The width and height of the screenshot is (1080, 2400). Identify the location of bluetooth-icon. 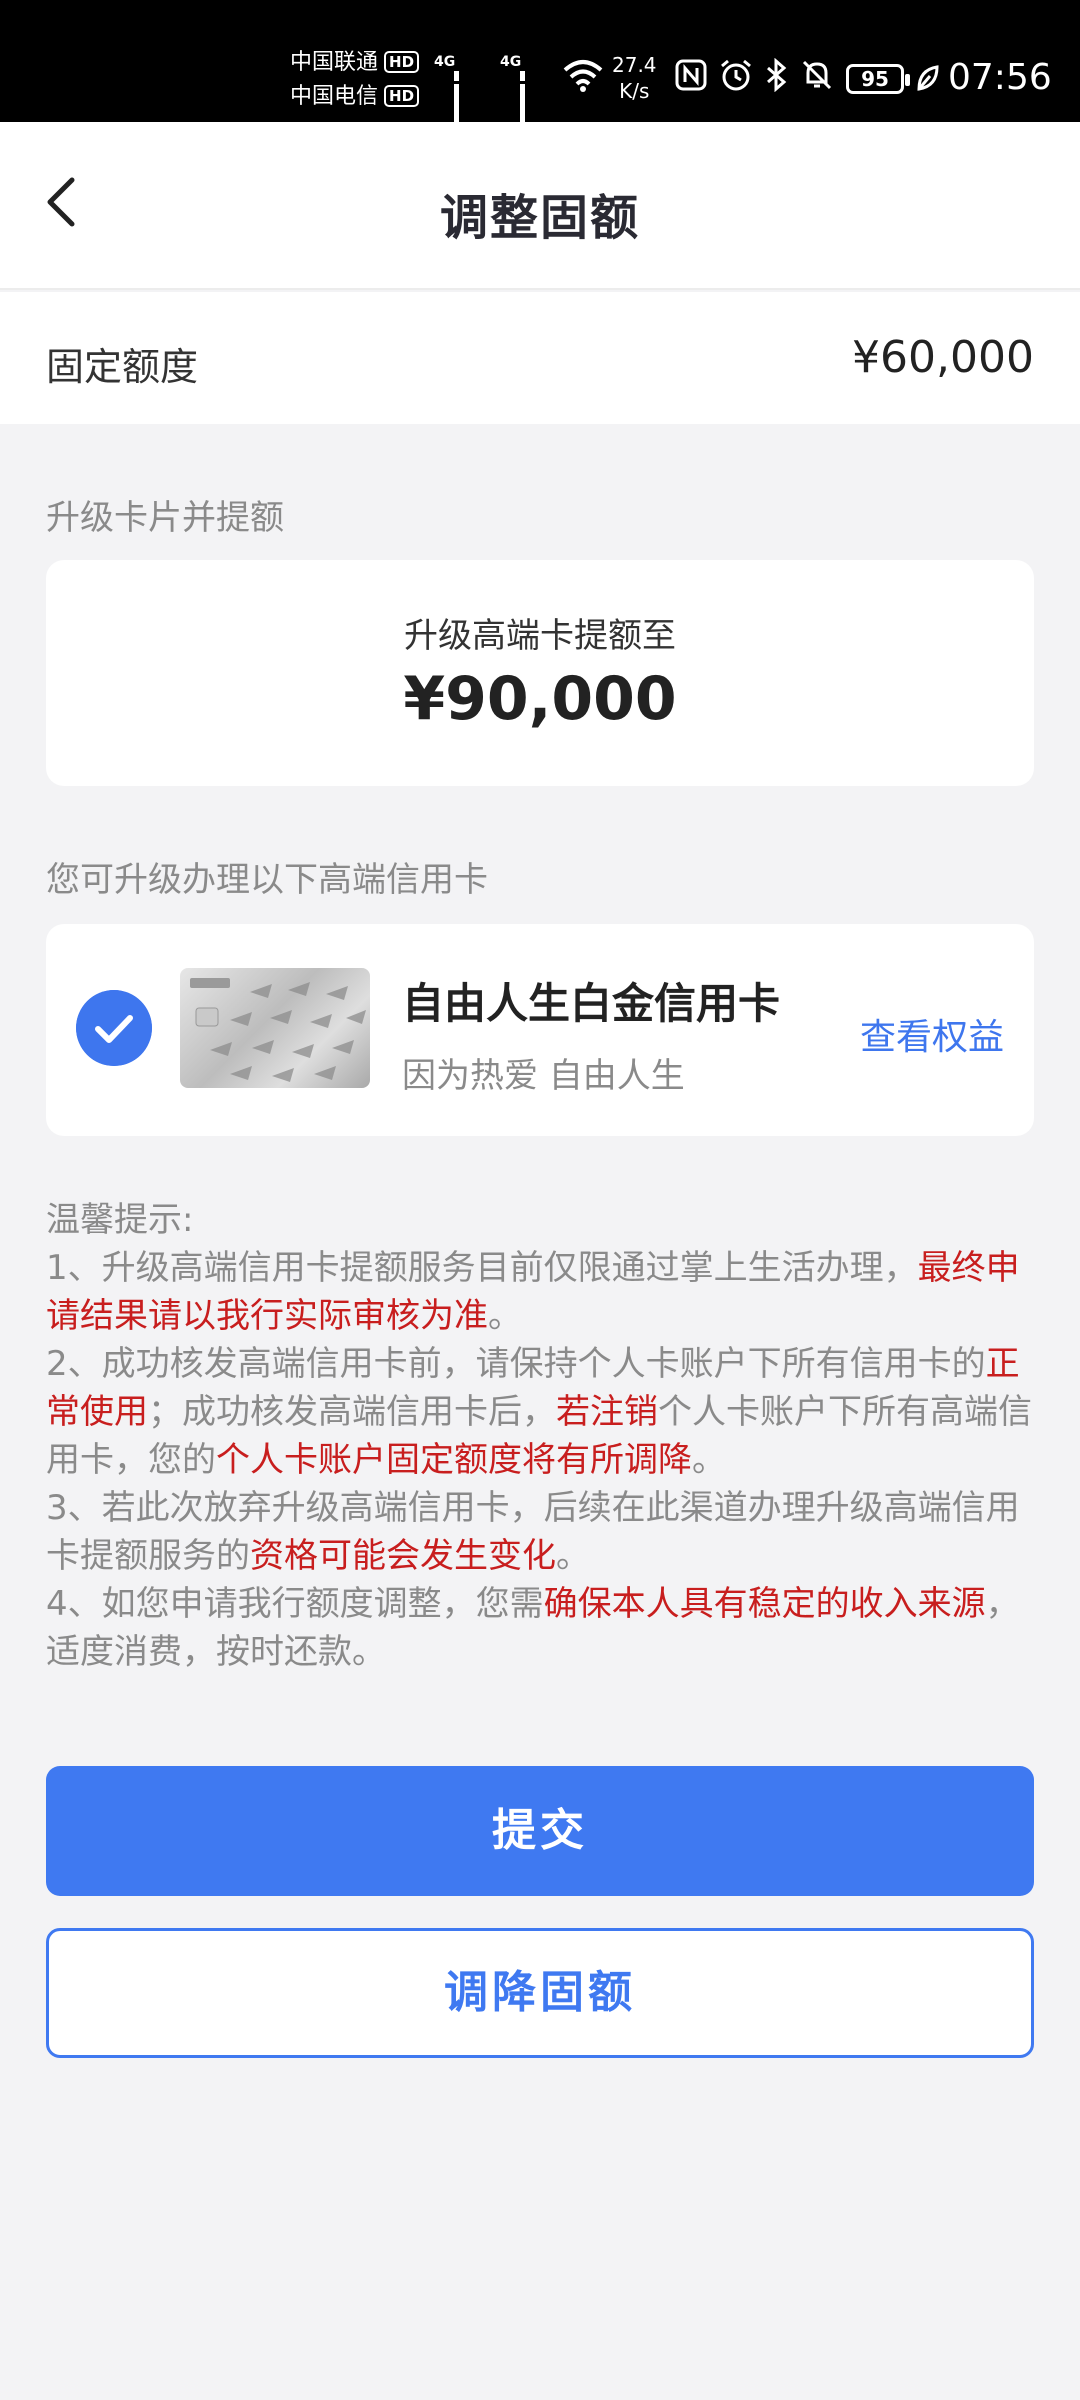
(777, 75).